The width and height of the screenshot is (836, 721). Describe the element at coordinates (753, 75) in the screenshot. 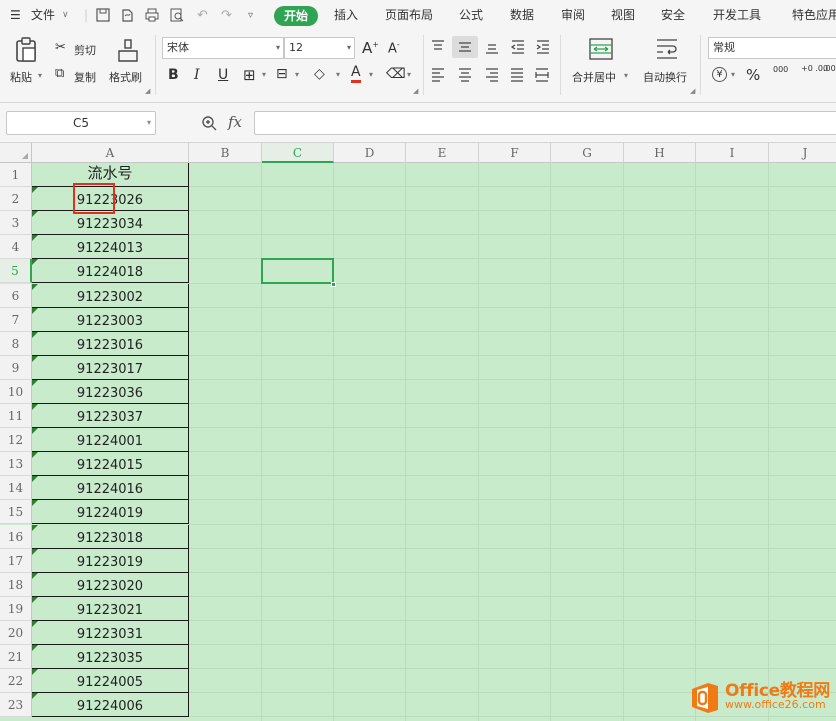

I see `percent-button: %` at that location.